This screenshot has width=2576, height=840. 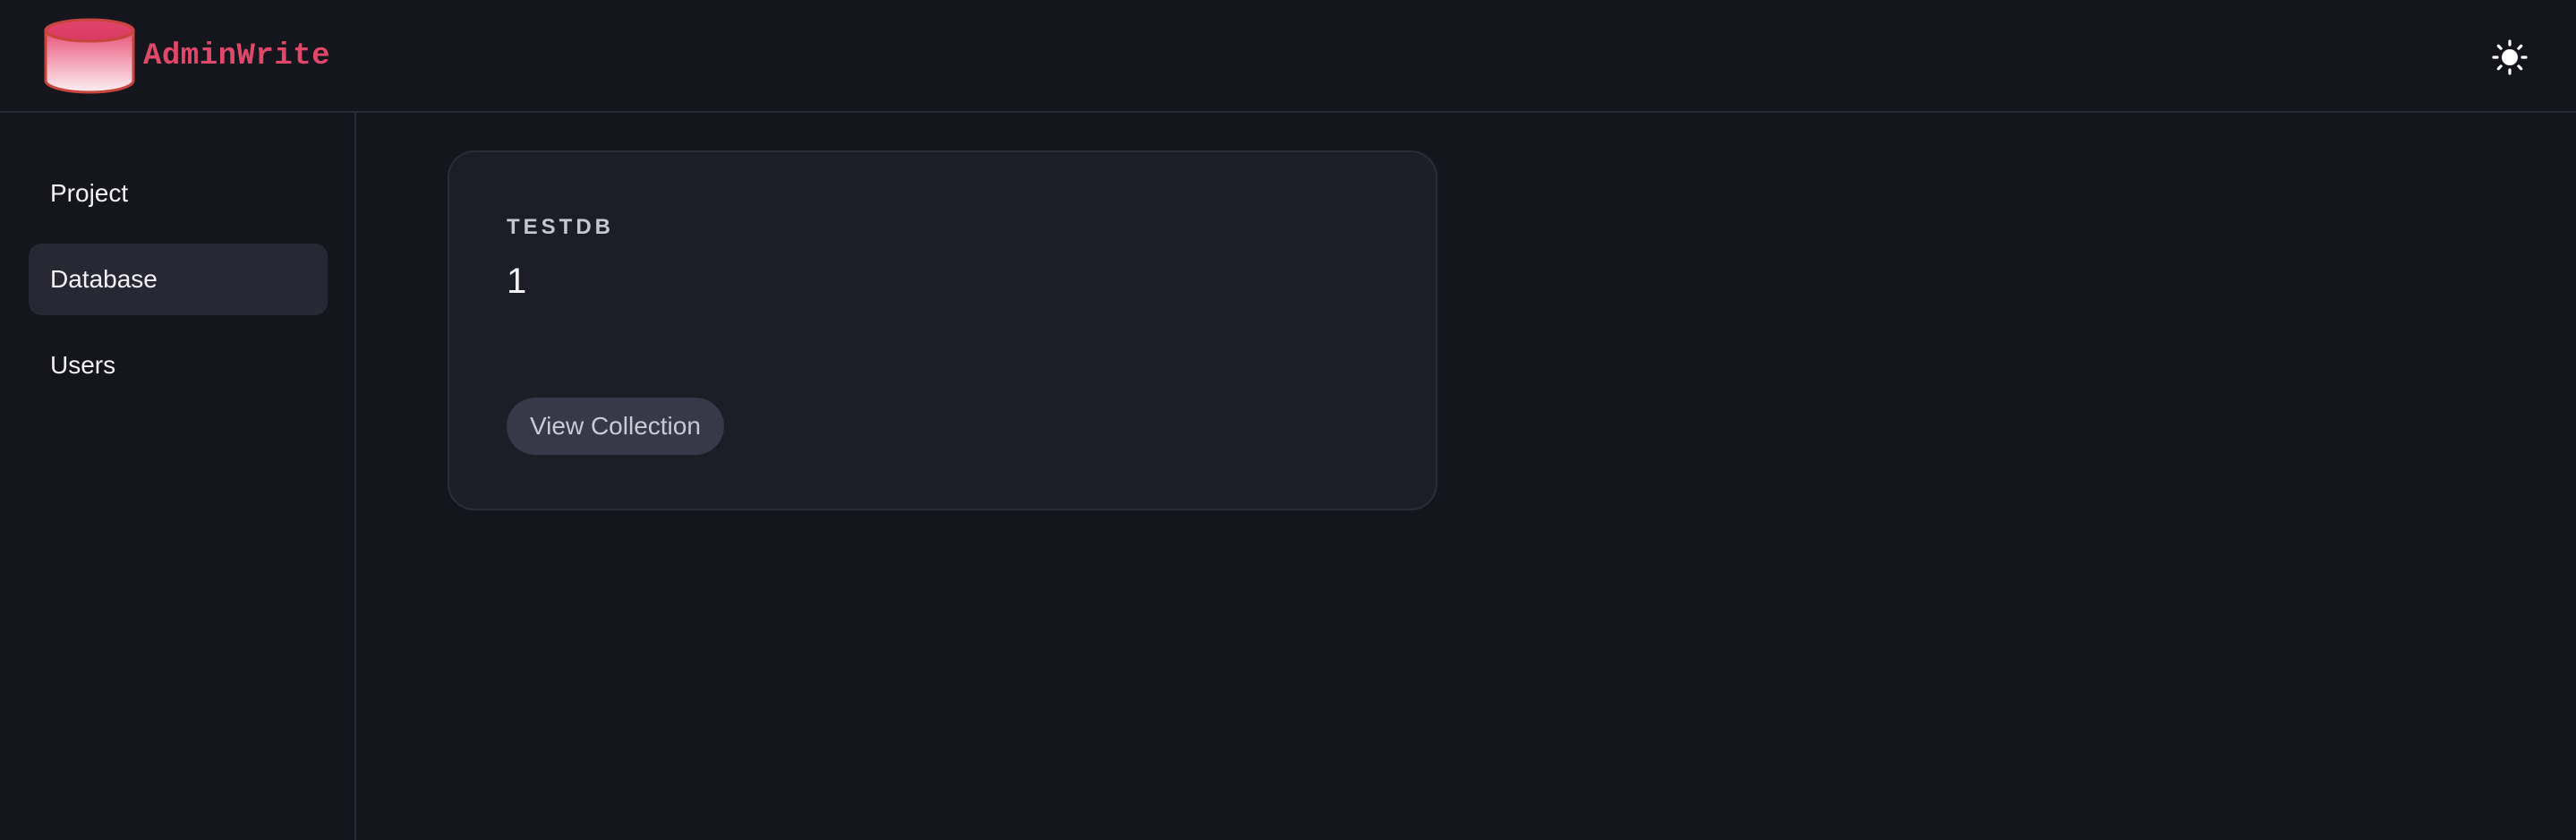 What do you see at coordinates (2510, 57) in the screenshot?
I see `sun-icon` at bounding box center [2510, 57].